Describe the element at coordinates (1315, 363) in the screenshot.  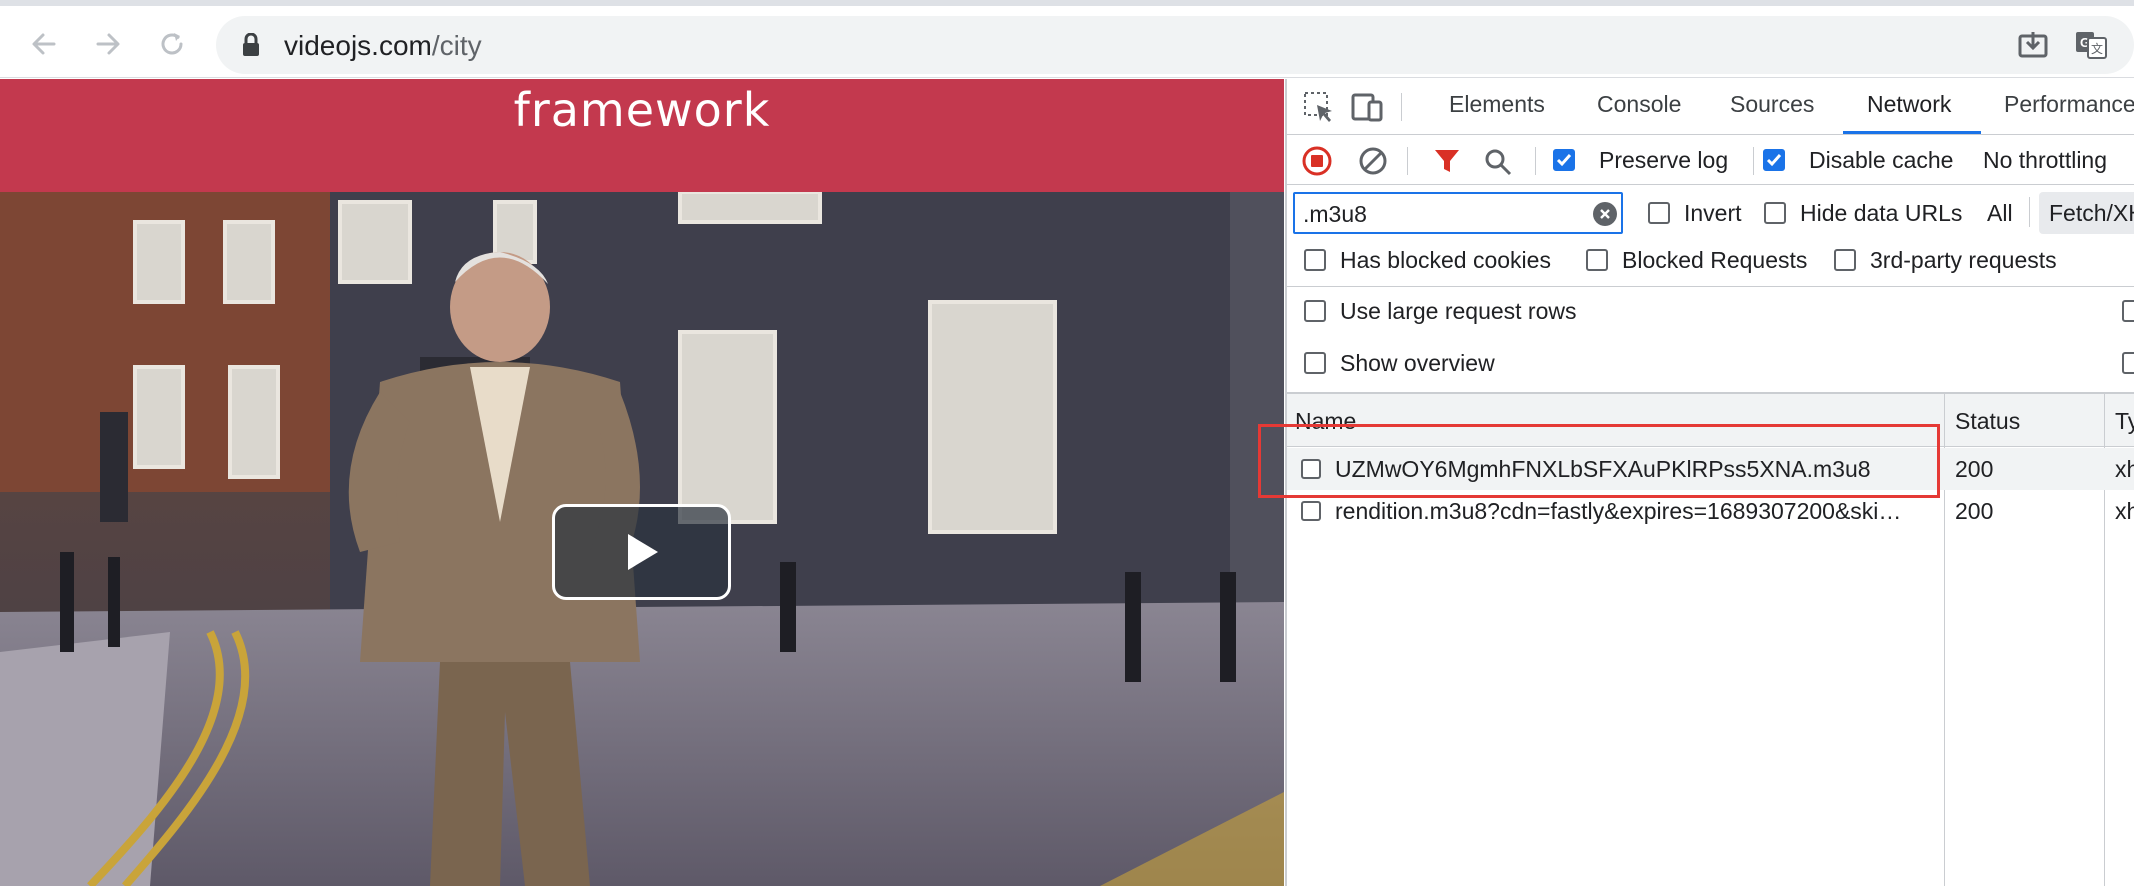
I see `show-overview-checkbox` at that location.